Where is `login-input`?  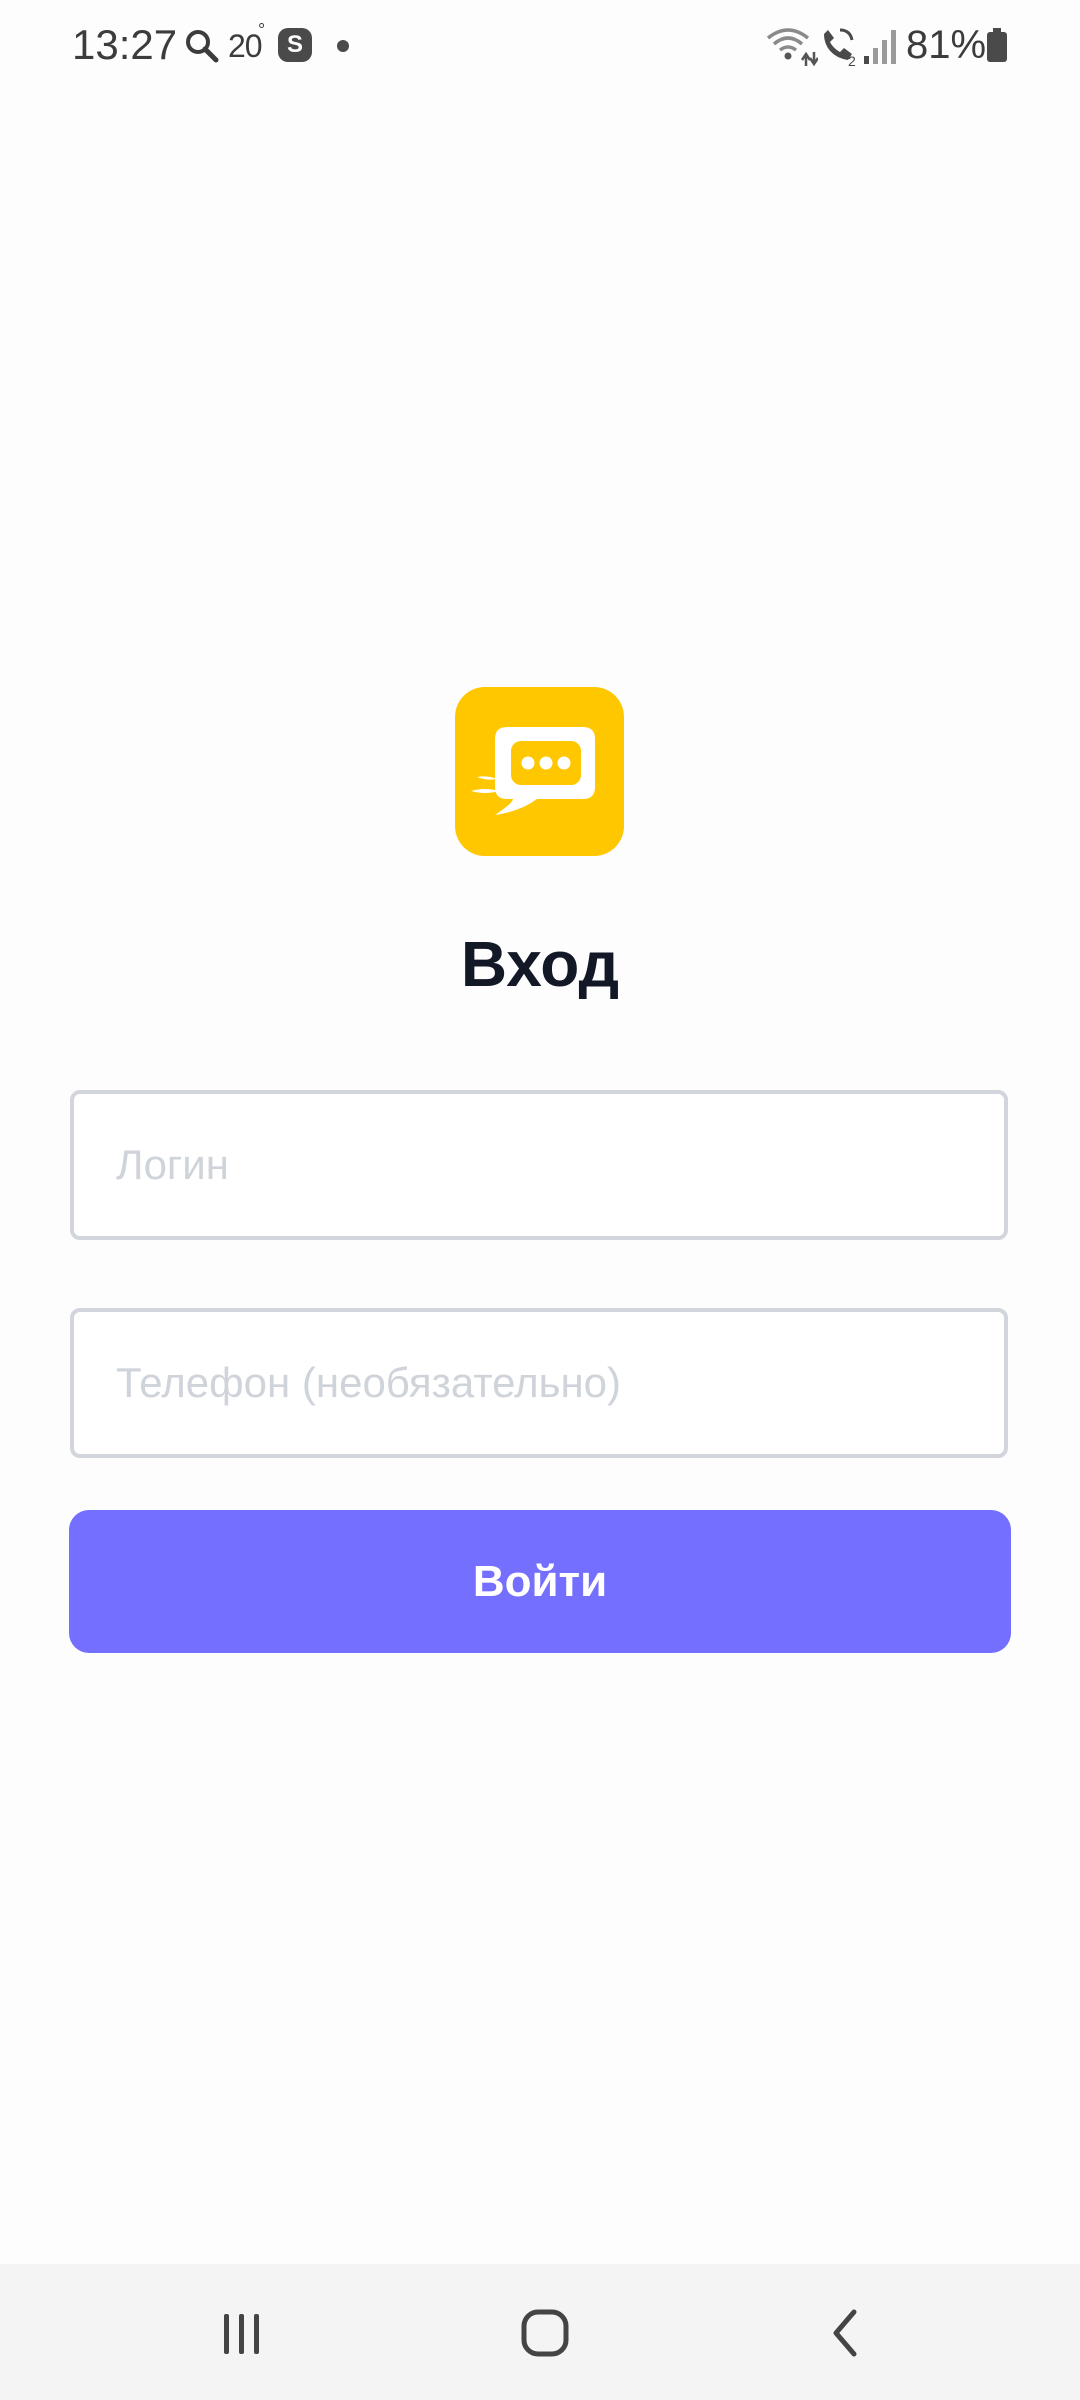
login-input is located at coordinates (539, 1165).